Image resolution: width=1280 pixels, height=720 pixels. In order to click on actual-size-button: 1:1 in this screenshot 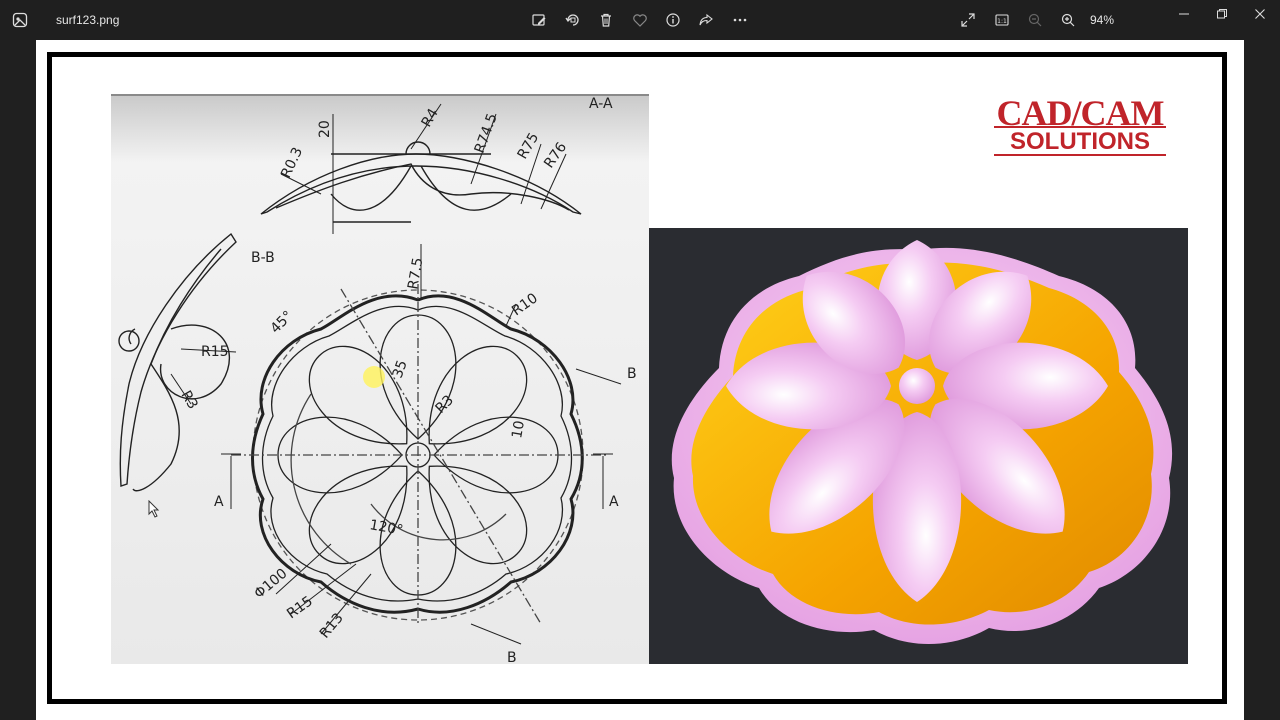, I will do `click(1002, 20)`.